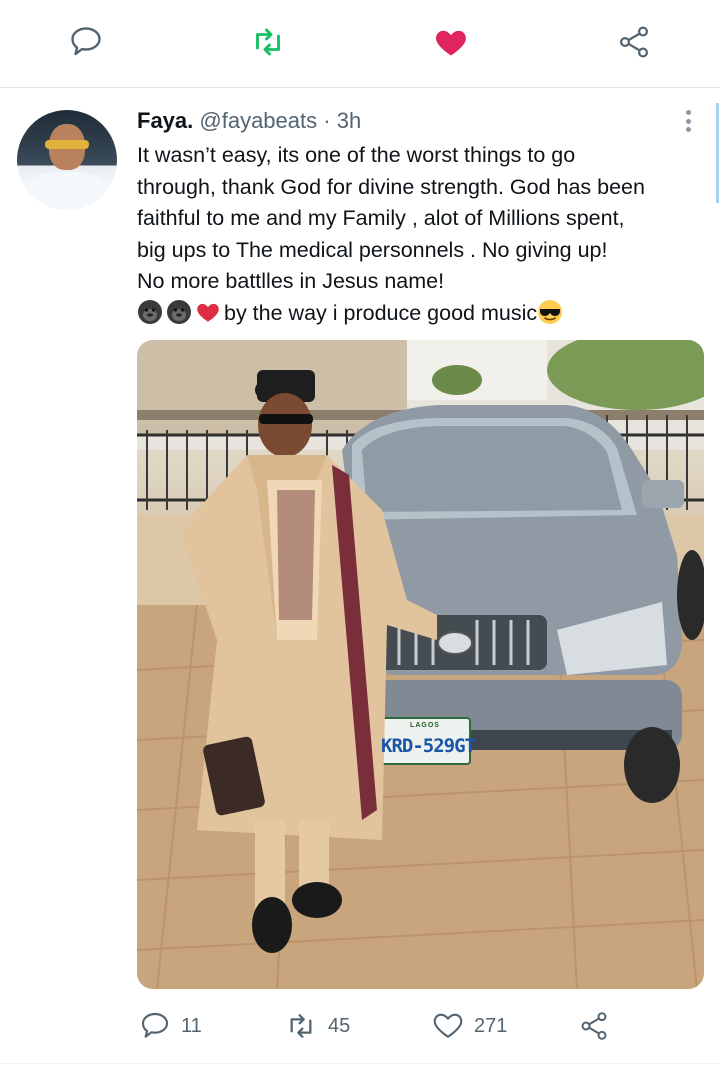  I want to click on speech-bubble-icon, so click(86, 41).